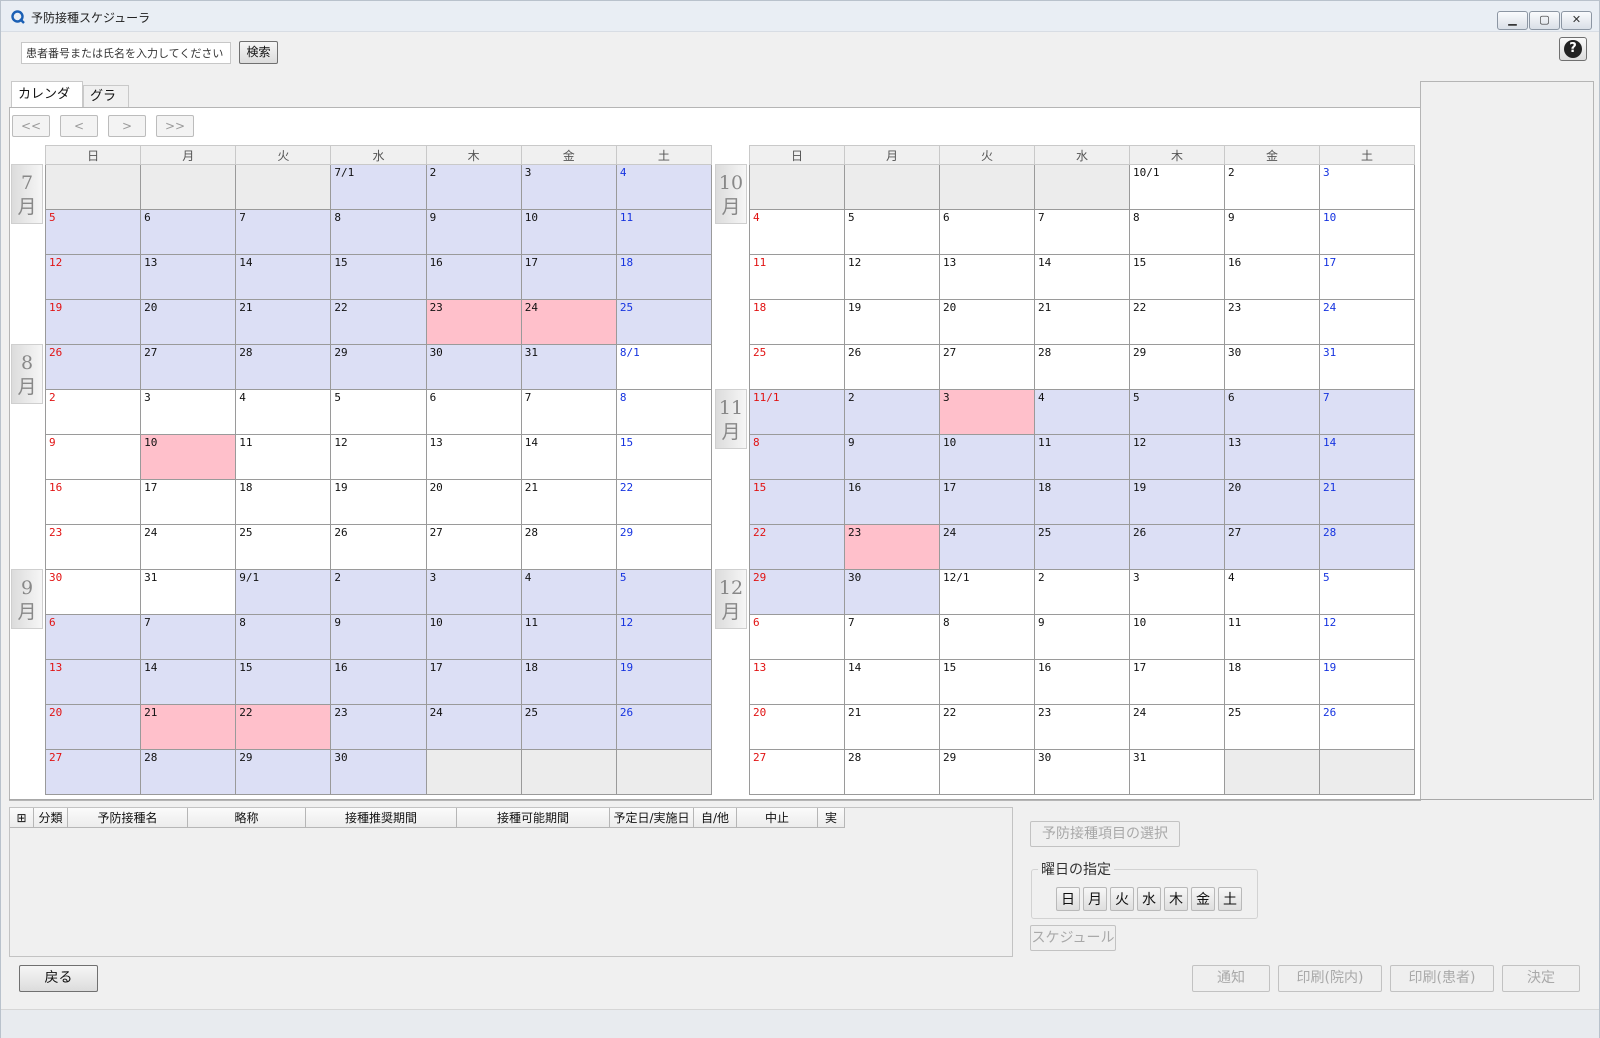  What do you see at coordinates (1082, 637) in the screenshot?
I see `calendar-day-cell: 9` at bounding box center [1082, 637].